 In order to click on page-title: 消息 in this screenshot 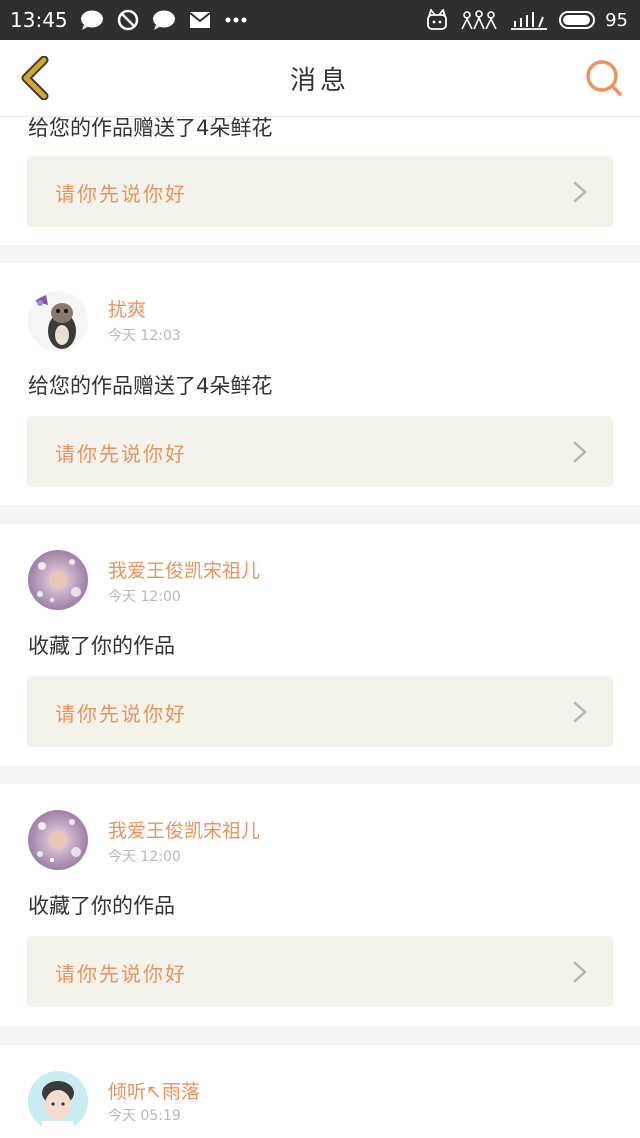, I will do `click(319, 80)`.